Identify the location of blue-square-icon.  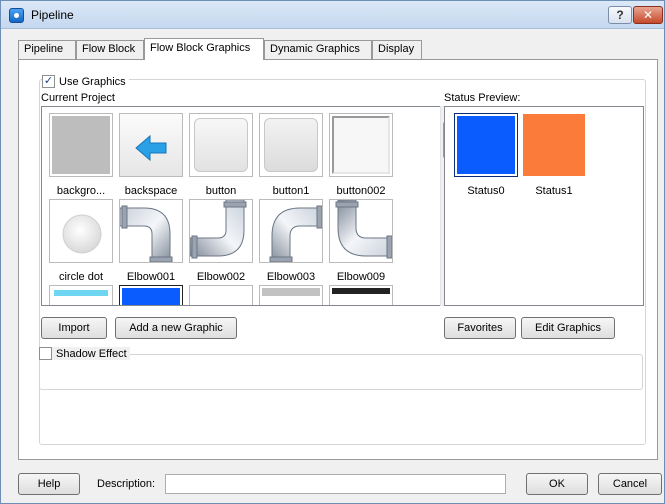
(151, 295).